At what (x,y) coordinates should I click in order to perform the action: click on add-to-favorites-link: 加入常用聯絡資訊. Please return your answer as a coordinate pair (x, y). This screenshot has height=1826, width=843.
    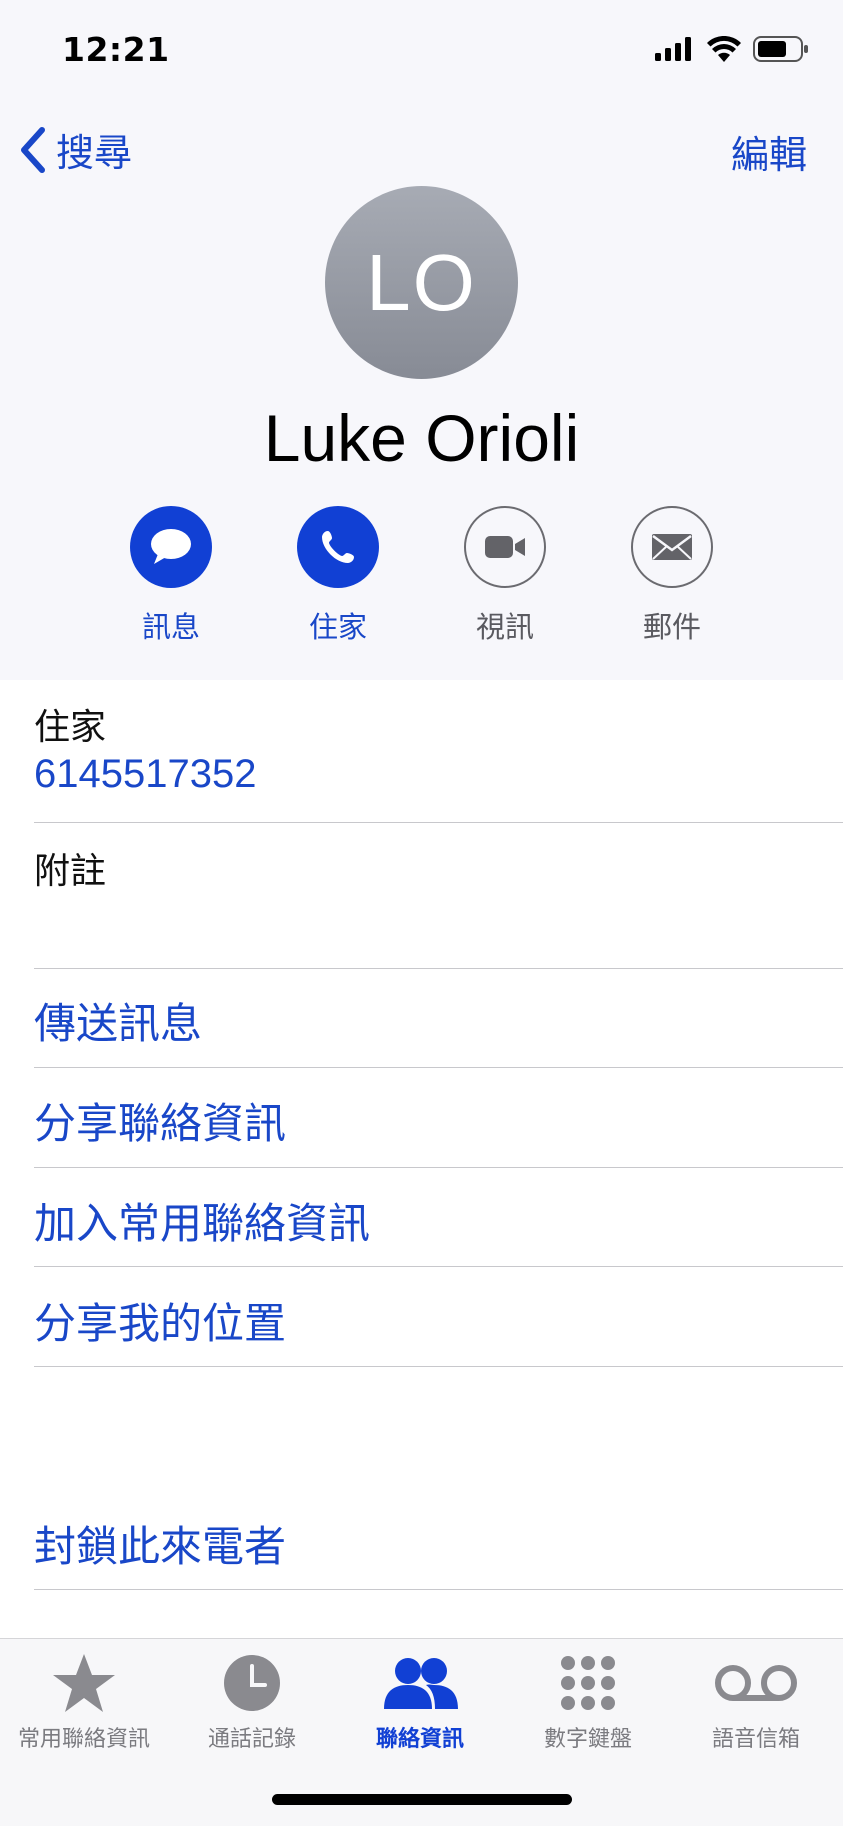
    Looking at the image, I should click on (202, 1220).